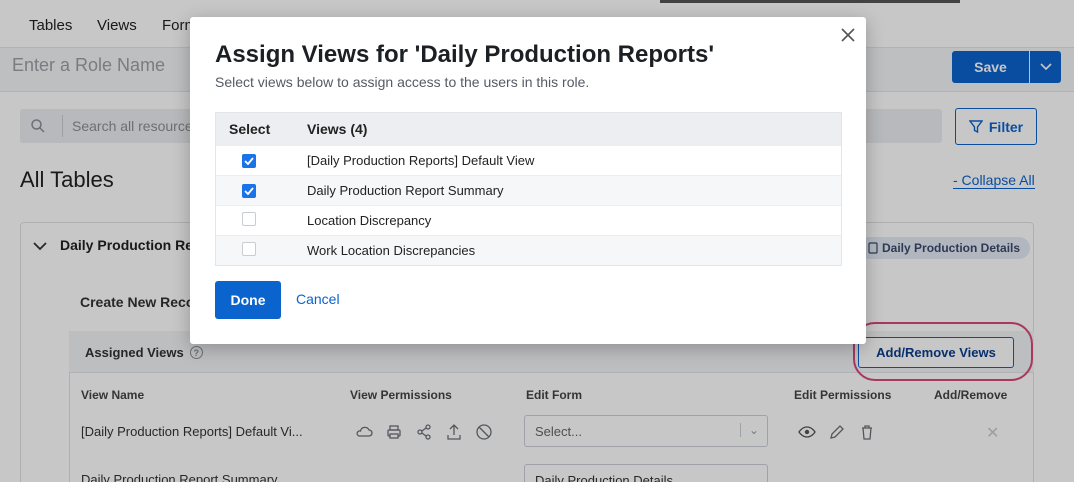 Image resolution: width=1074 pixels, height=482 pixels. Describe the element at coordinates (248, 300) in the screenshot. I see `done-button: Done` at that location.